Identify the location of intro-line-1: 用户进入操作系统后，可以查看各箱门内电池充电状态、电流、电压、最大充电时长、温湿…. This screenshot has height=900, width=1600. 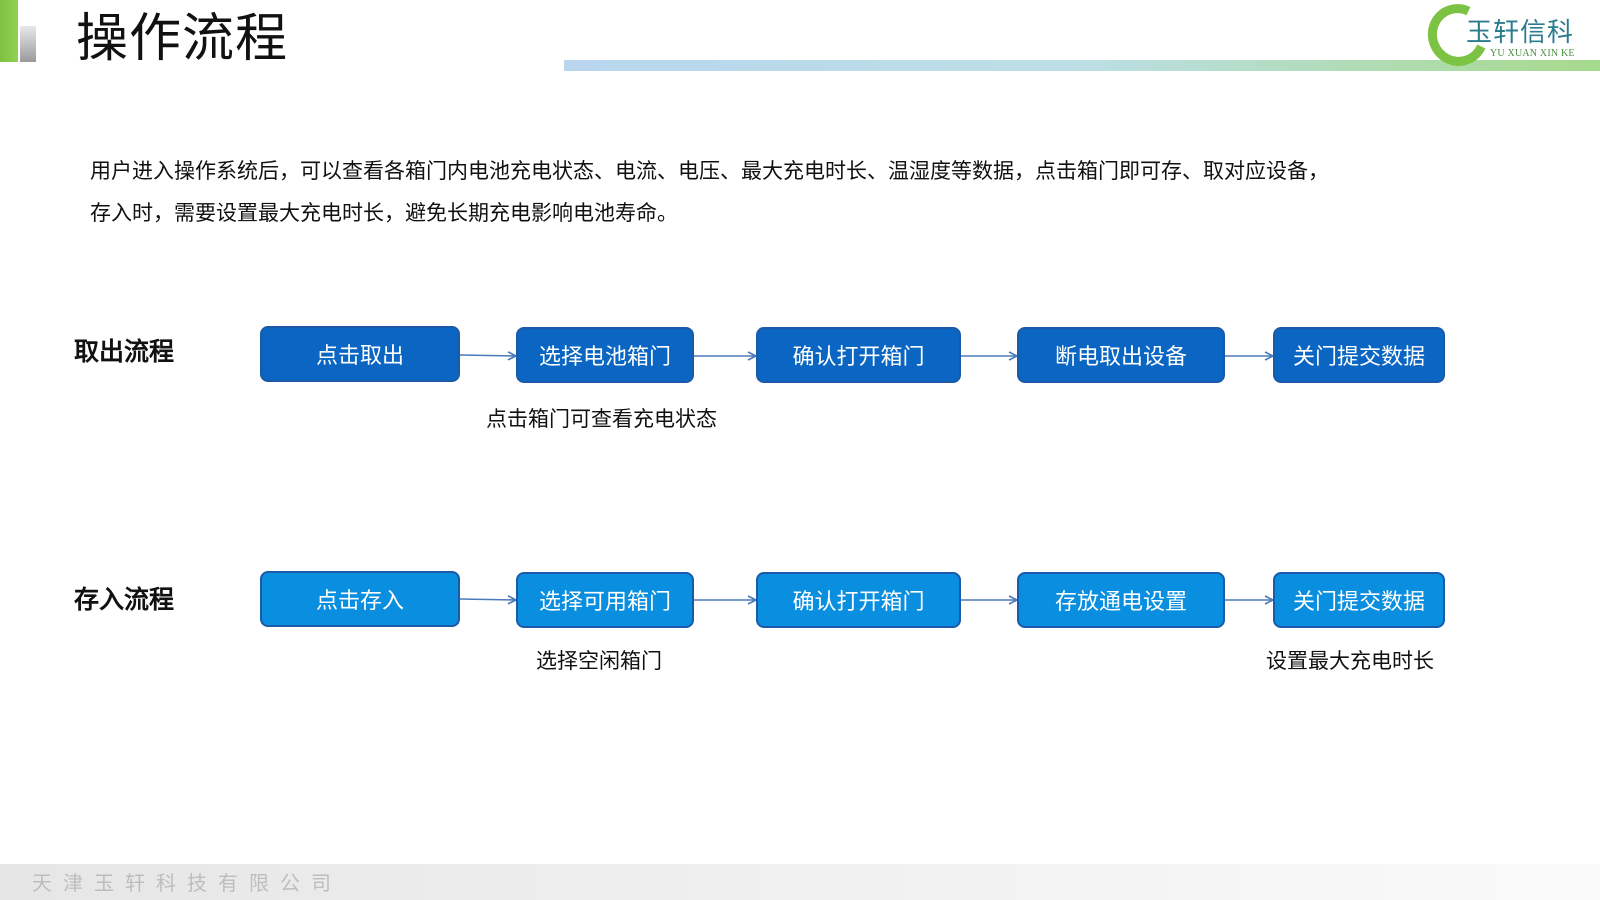
(709, 171).